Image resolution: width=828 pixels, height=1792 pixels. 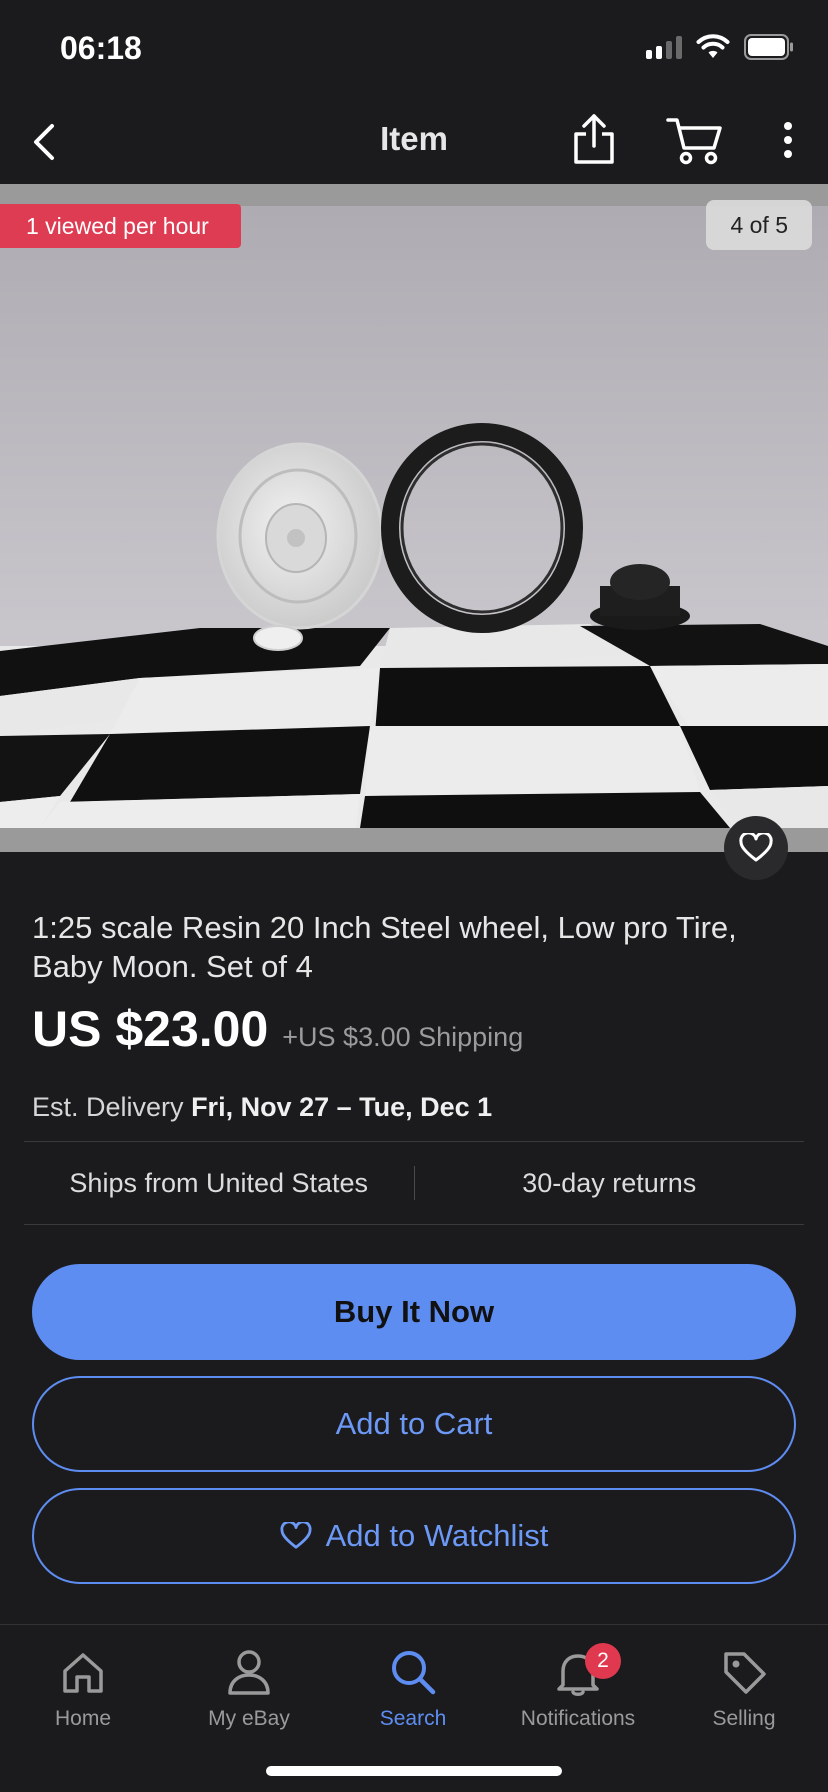 I want to click on cellular-signal-icon, so click(x=664, y=47).